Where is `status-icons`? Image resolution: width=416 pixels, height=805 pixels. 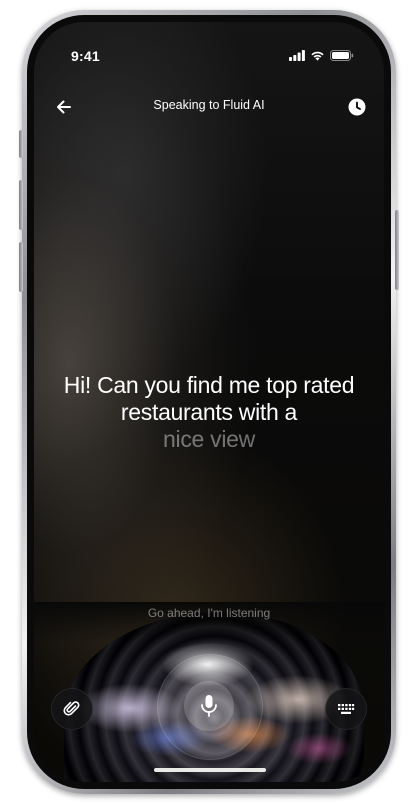 status-icons is located at coordinates (321, 55).